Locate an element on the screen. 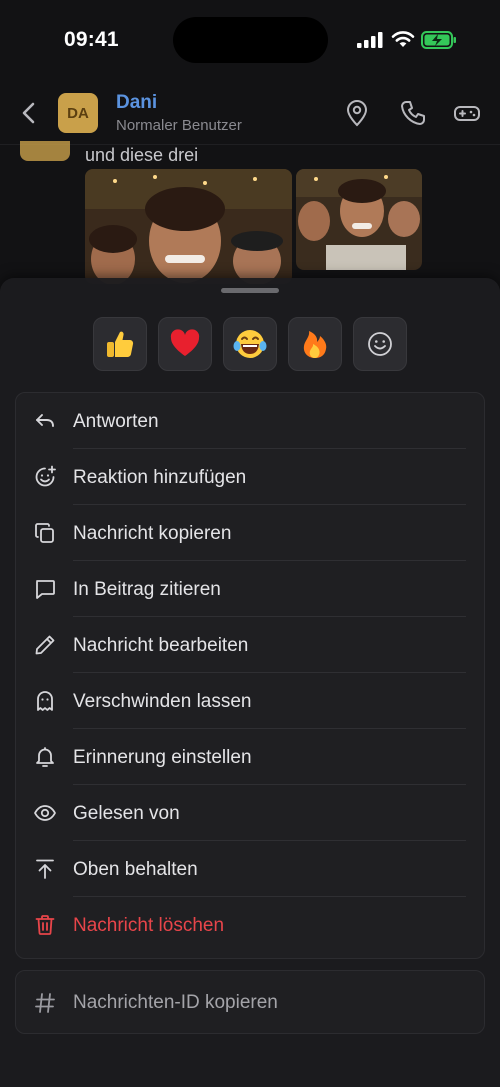 This screenshot has height=1087, width=500. menu-item-disappear: Verschwinden lassen is located at coordinates (250, 701).